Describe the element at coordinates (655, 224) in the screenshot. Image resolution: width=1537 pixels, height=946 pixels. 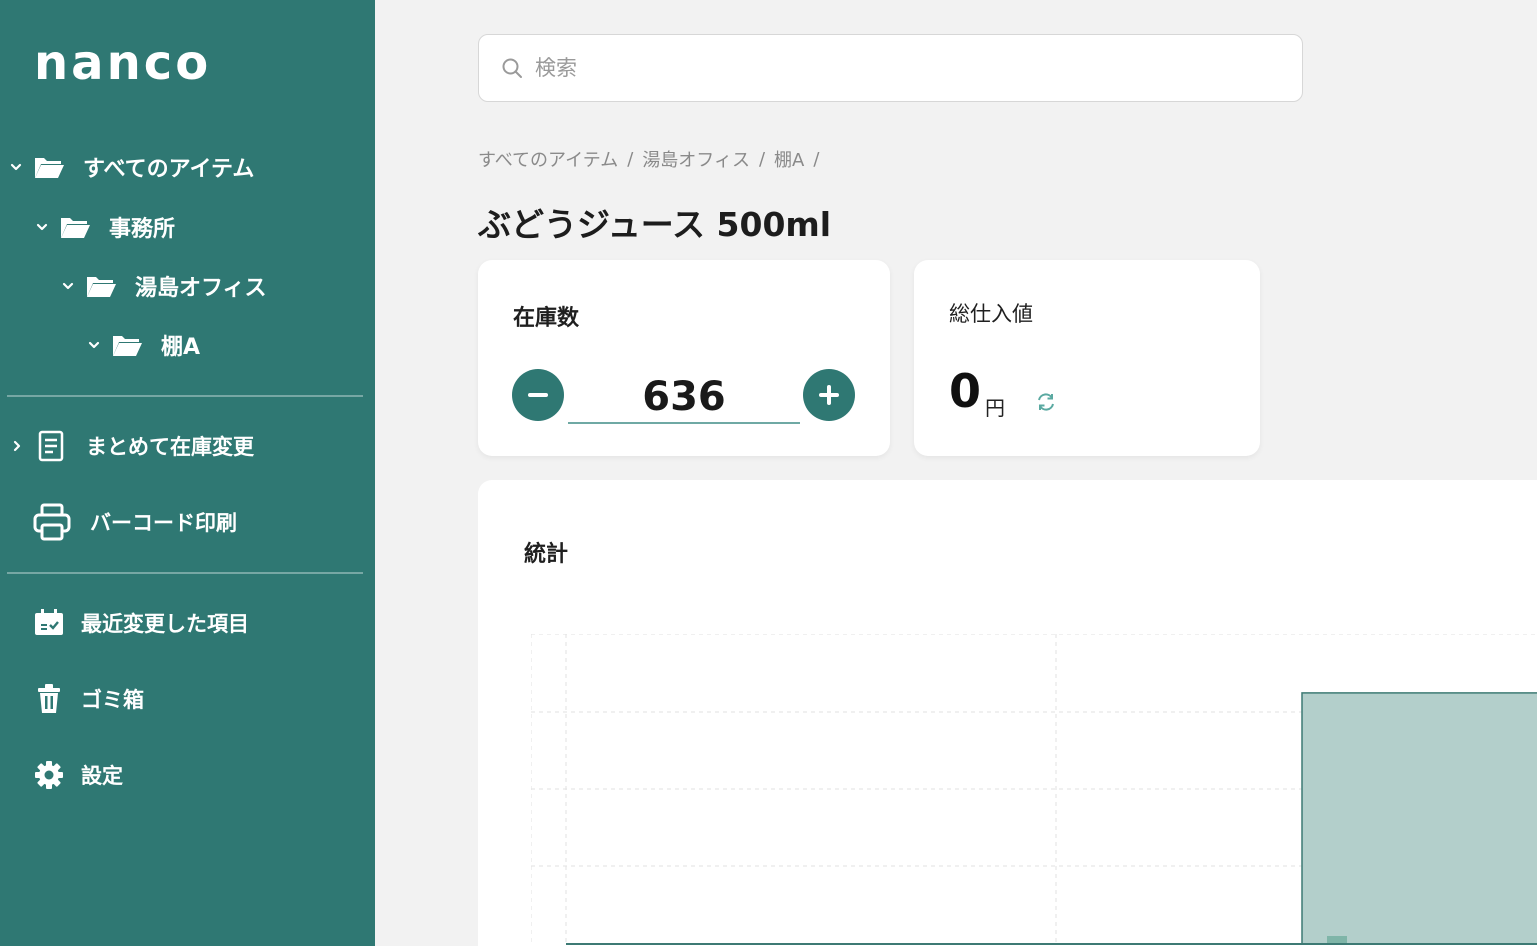
I see `page-title: ぶどうジュース 500ml` at that location.